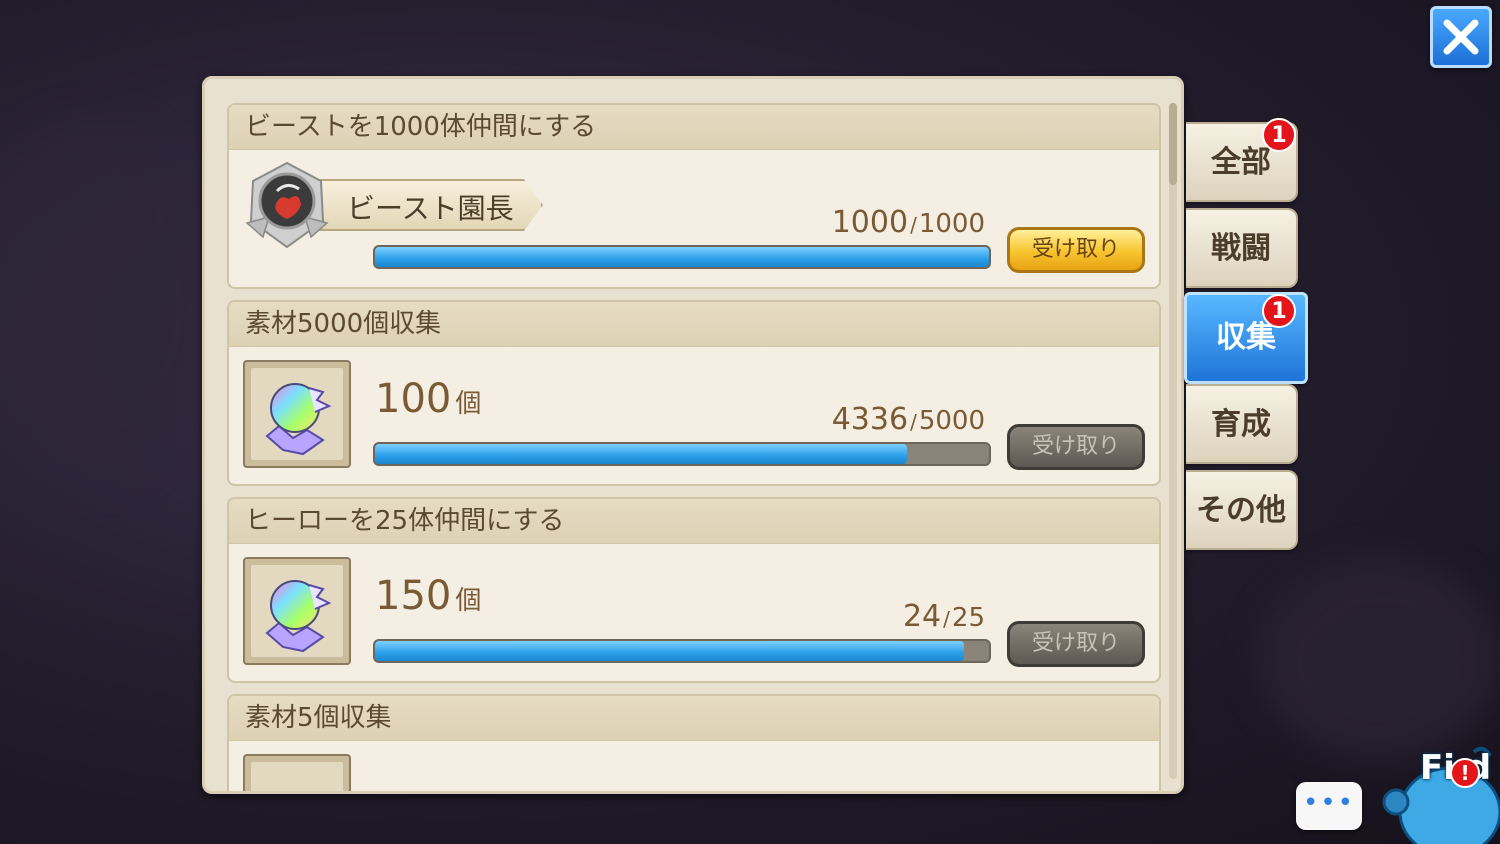 The image size is (1500, 844). Describe the element at coordinates (694, 521) in the screenshot. I see `mission-title: ヒーローを25体仲間にする` at that location.